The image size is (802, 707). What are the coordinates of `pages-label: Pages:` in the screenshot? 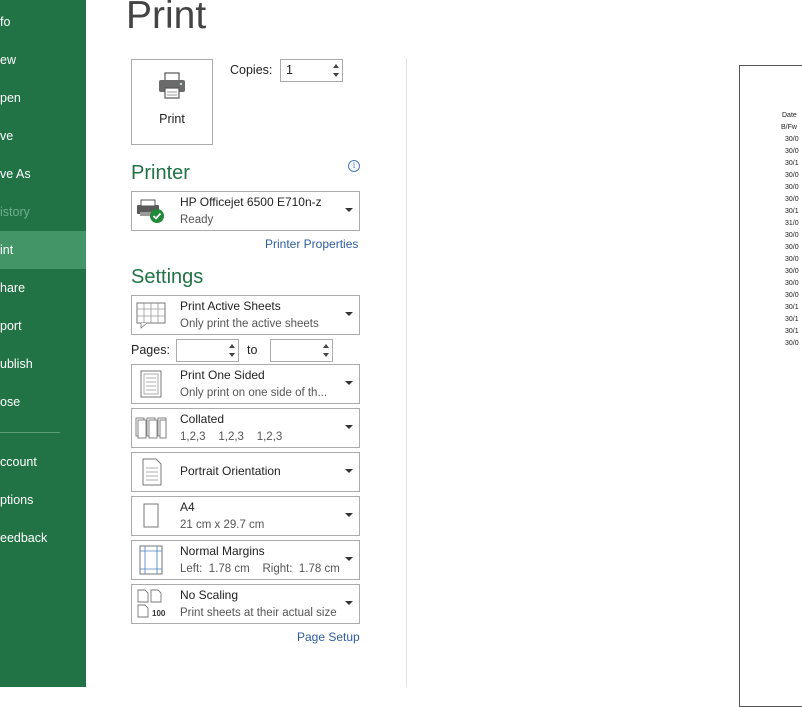 It's located at (150, 350).